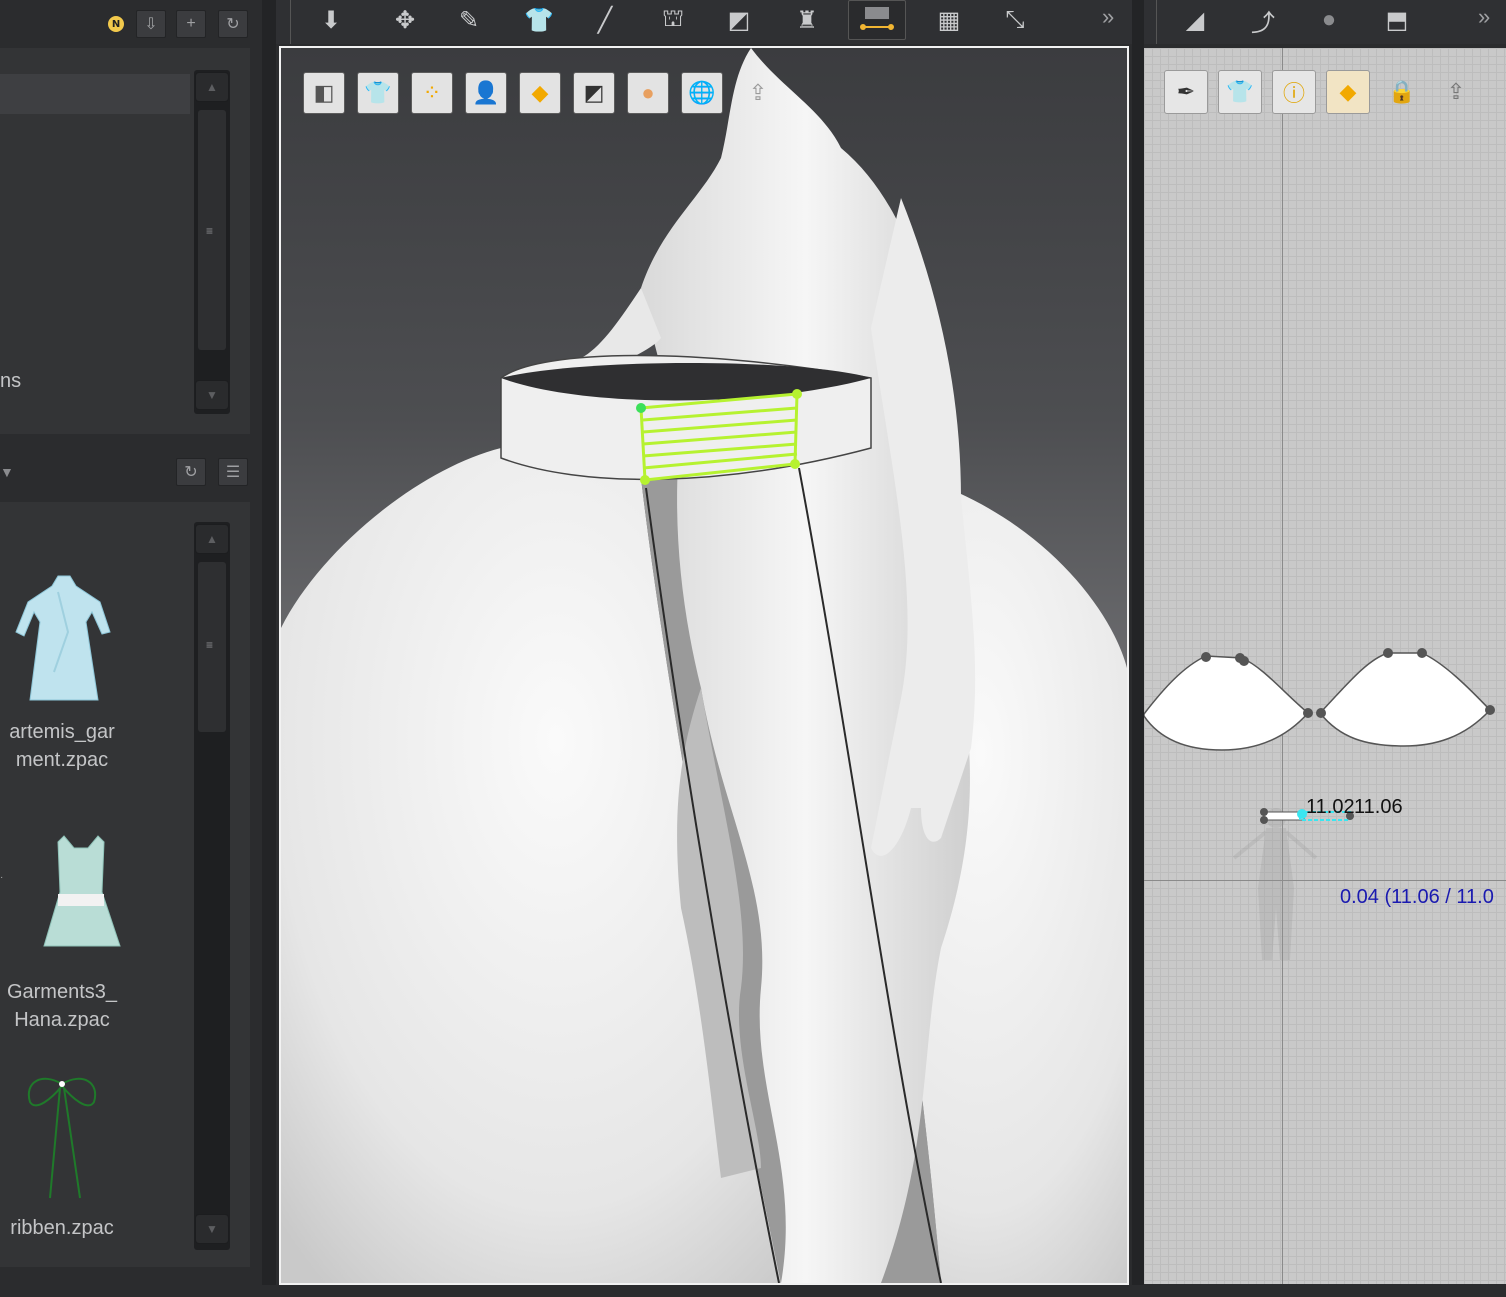  I want to click on files-header: ▼ ↻ ☰, so click(131, 475).